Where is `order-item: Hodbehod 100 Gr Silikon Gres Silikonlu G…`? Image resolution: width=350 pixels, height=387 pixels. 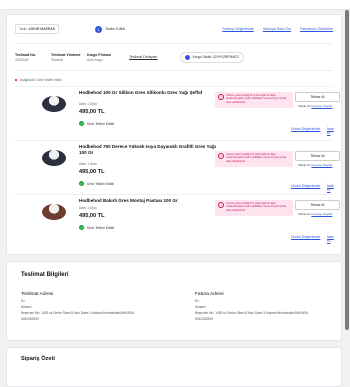 order-item: Hodbehod 100 Gr Silikon Gres Silikonlu G… is located at coordinates (177, 113).